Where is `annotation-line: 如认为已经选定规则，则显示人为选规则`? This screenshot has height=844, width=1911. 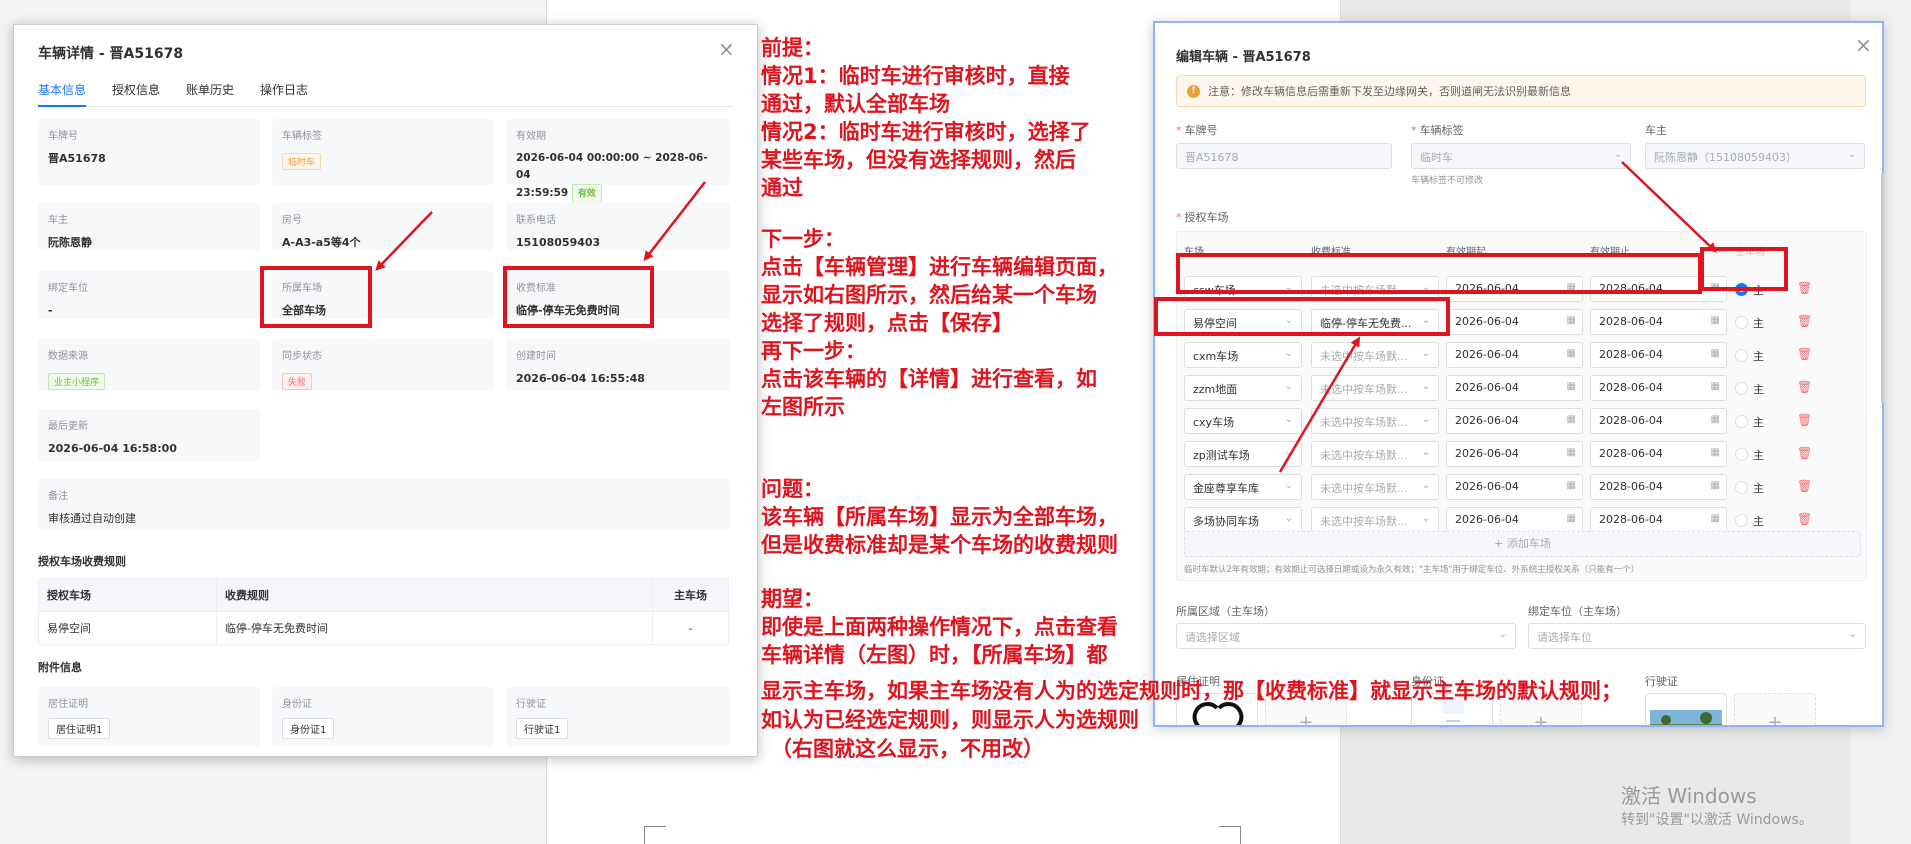
annotation-line: 如认为已经选定规则，则显示人为选规则 is located at coordinates (950, 720).